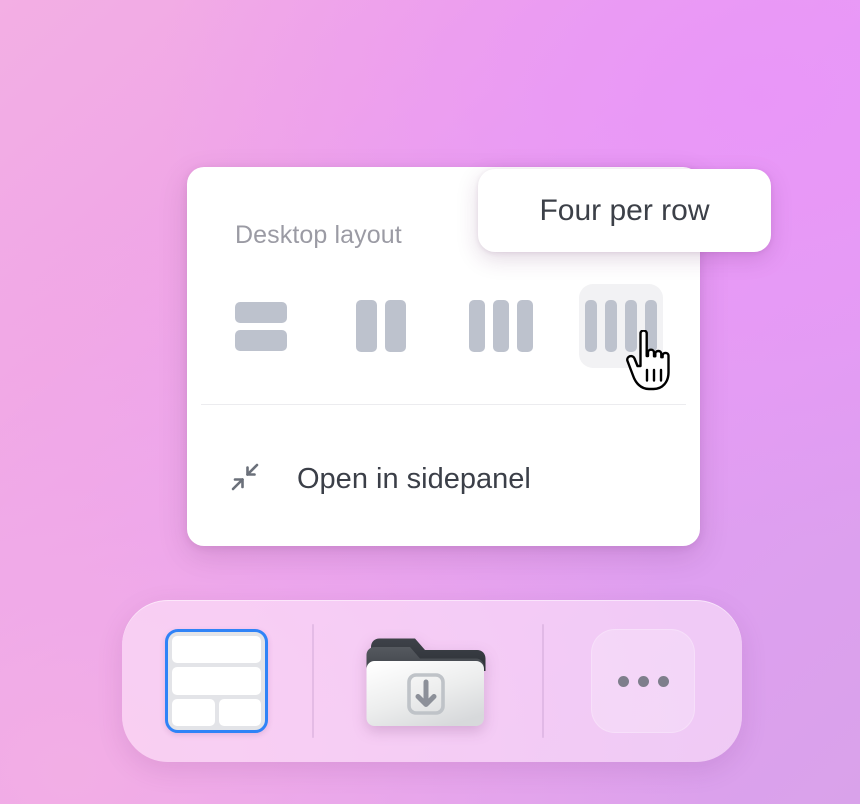 The height and width of the screenshot is (804, 860). What do you see at coordinates (443, 326) in the screenshot?
I see `layout-options-group` at bounding box center [443, 326].